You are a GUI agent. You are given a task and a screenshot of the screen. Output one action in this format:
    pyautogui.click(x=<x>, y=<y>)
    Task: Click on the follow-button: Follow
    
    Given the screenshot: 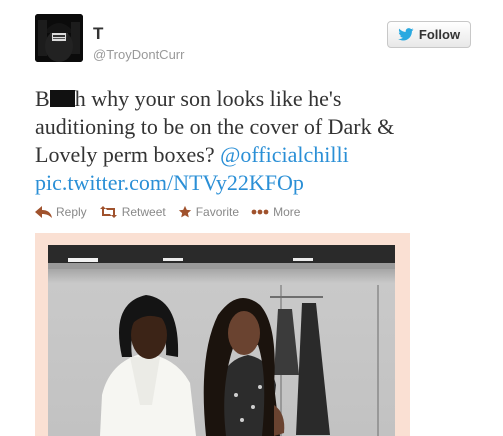 What is the action you would take?
    pyautogui.click(x=429, y=34)
    